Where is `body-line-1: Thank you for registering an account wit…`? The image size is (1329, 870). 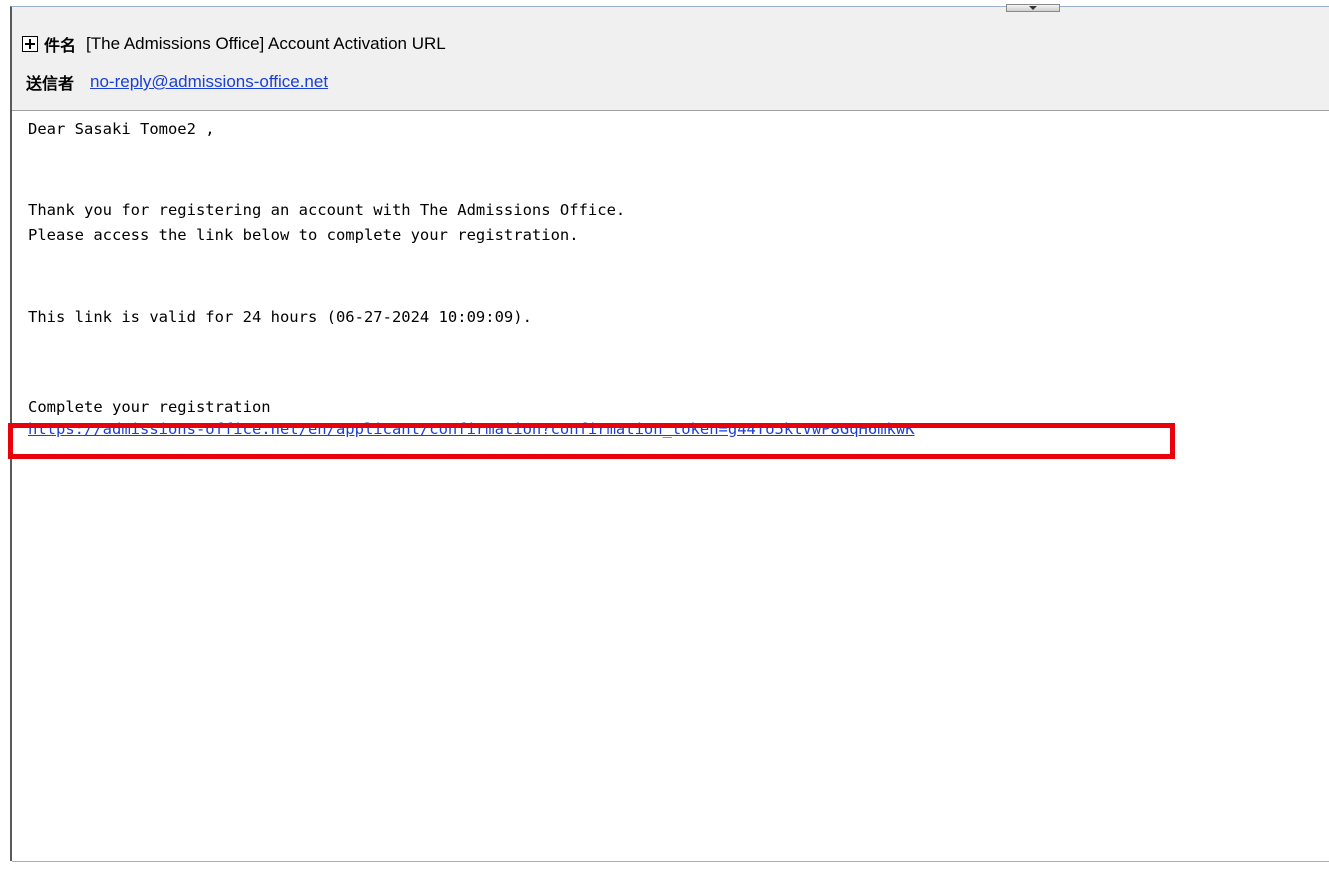
body-line-1: Thank you for registering an account wit… is located at coordinates (327, 210).